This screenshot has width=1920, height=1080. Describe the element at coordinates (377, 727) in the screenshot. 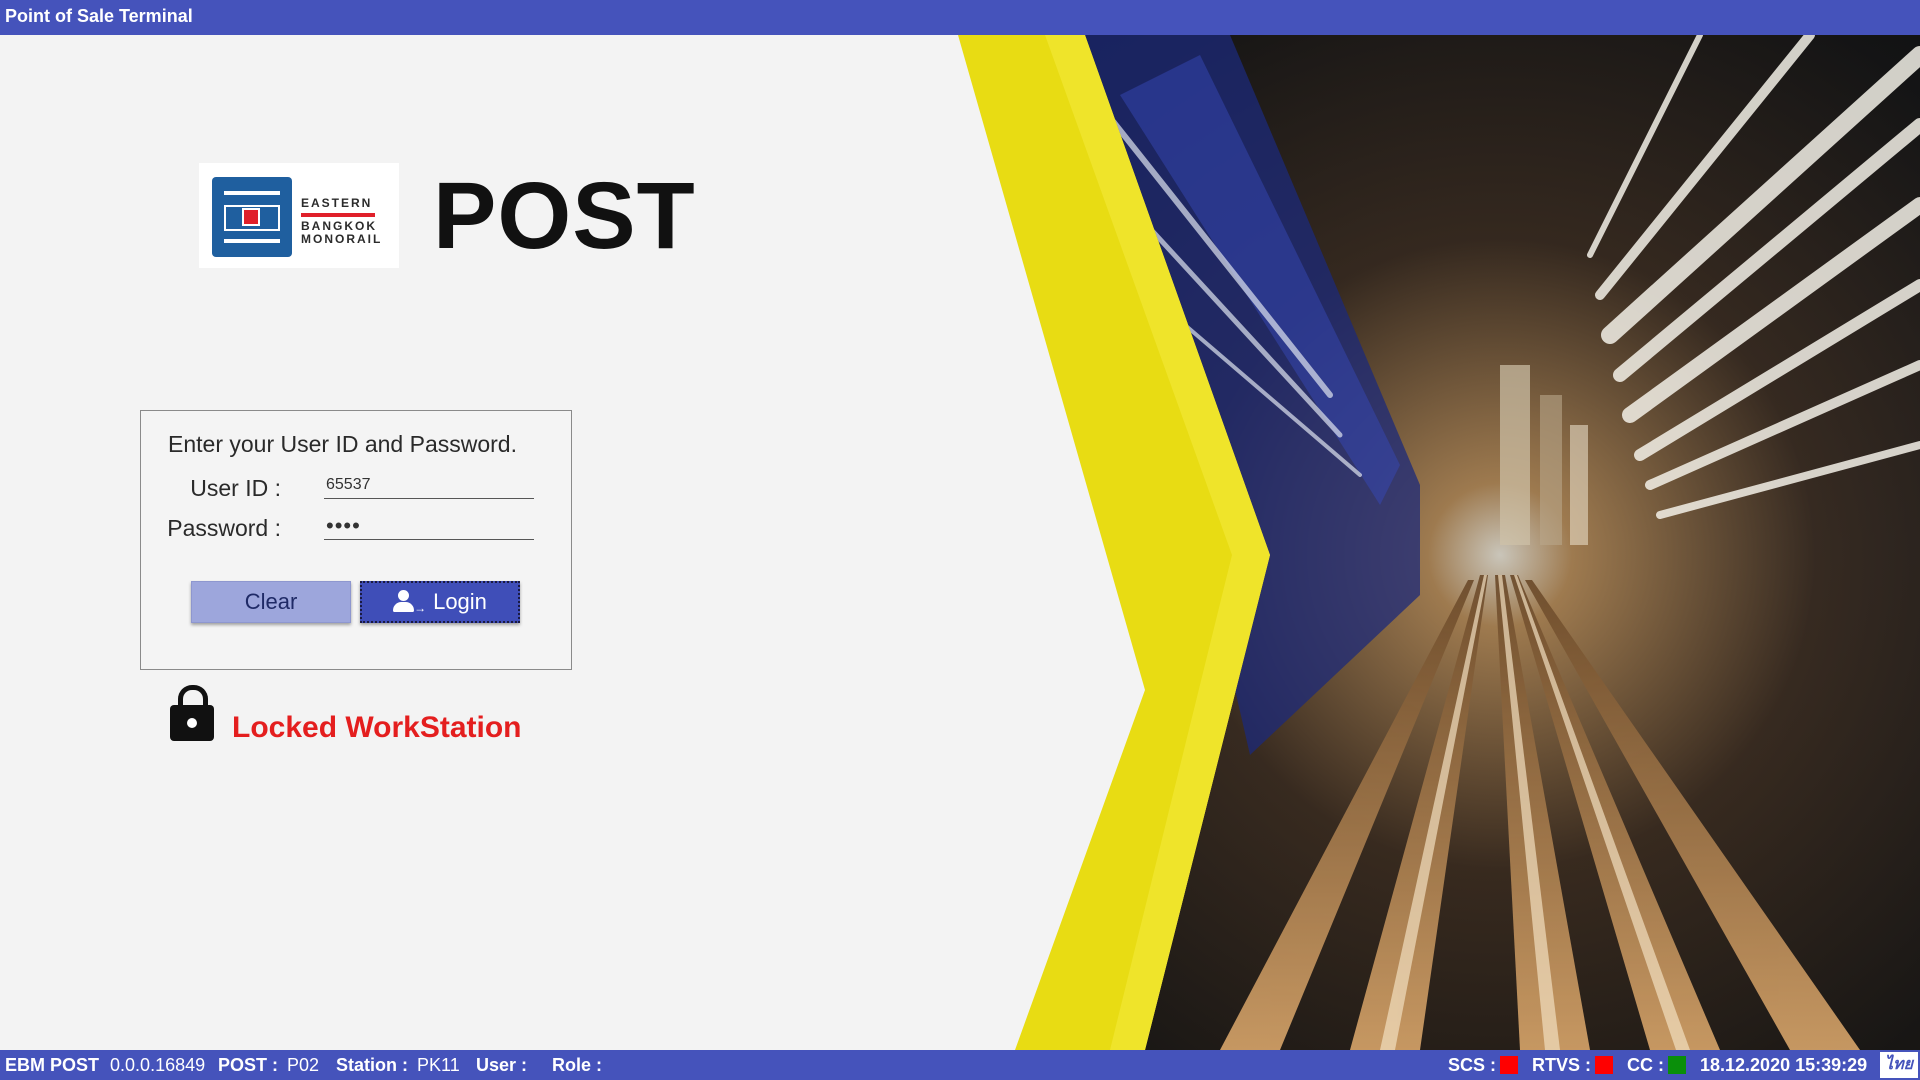

I see `locked-workstation-text: Locked WorkStation` at that location.